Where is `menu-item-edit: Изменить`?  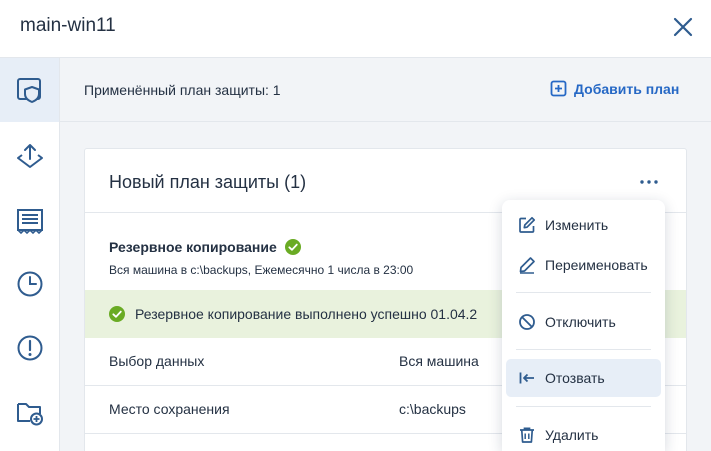
menu-item-edit: Изменить is located at coordinates (583, 225).